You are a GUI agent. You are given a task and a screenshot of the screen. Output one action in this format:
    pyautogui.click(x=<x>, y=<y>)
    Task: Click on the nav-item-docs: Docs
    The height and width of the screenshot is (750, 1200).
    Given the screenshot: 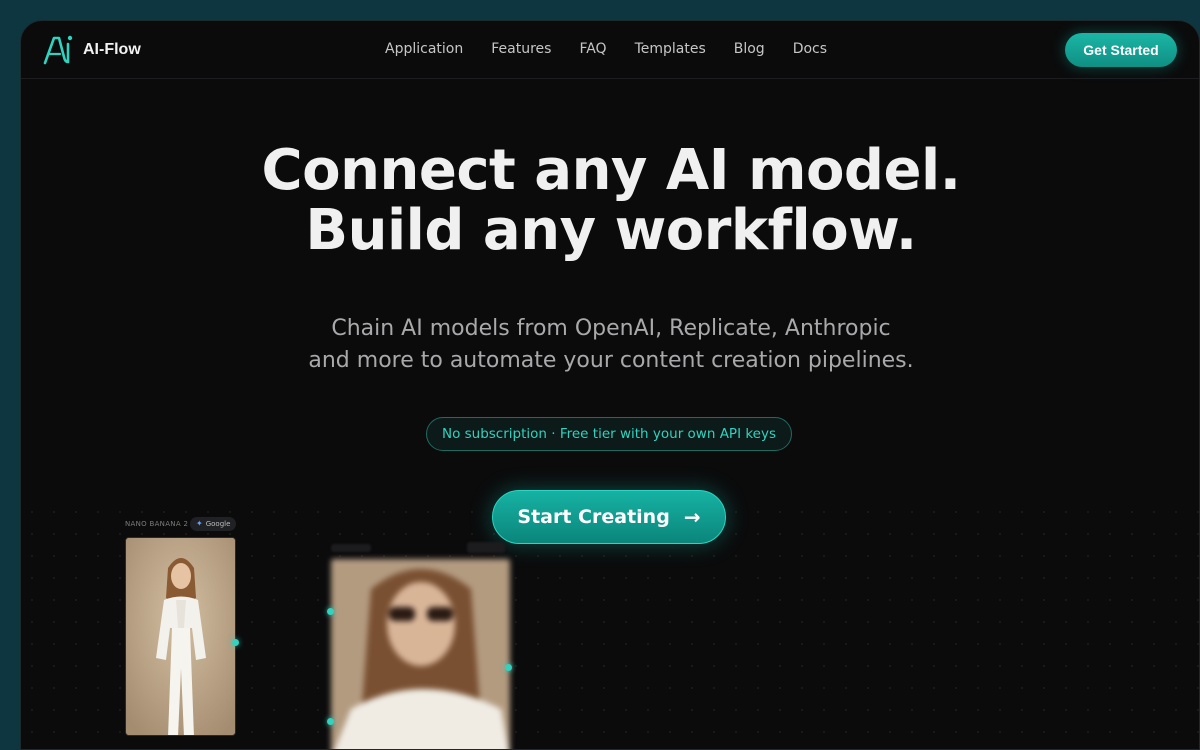 What is the action you would take?
    pyautogui.click(x=810, y=49)
    